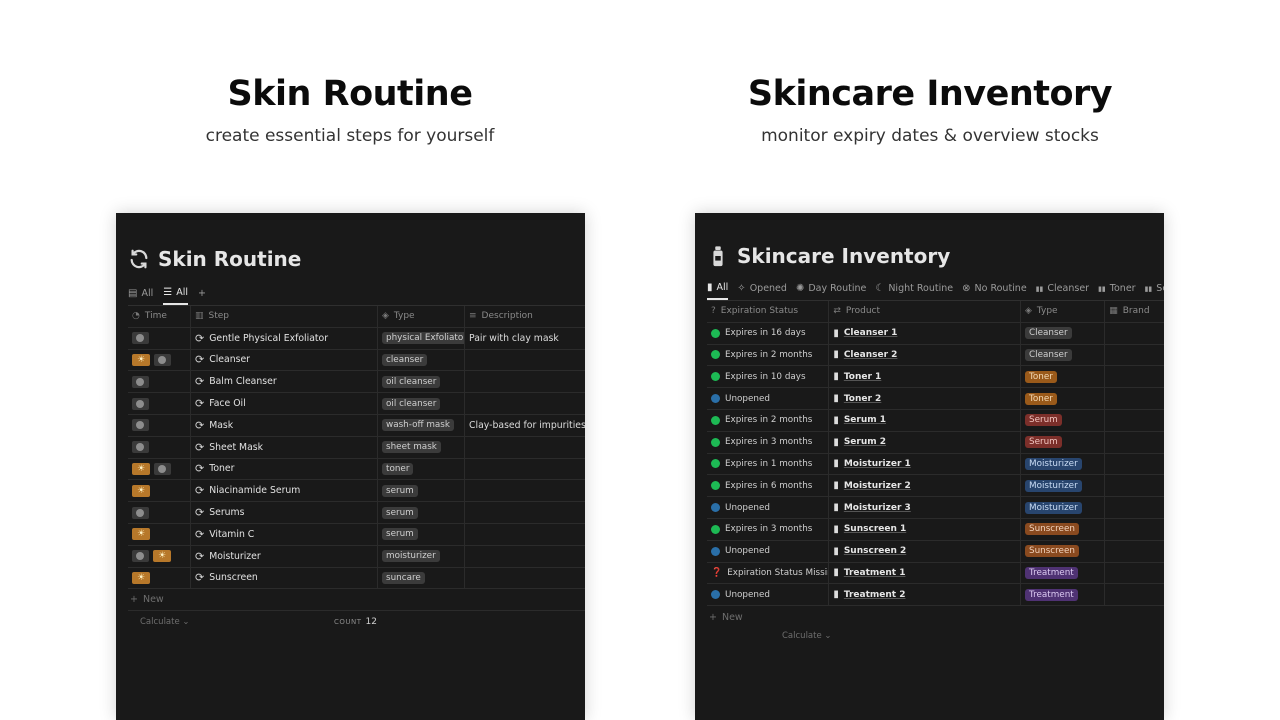 This screenshot has width=1280, height=720. I want to click on col-status-header: ? Expiration Status, so click(768, 311).